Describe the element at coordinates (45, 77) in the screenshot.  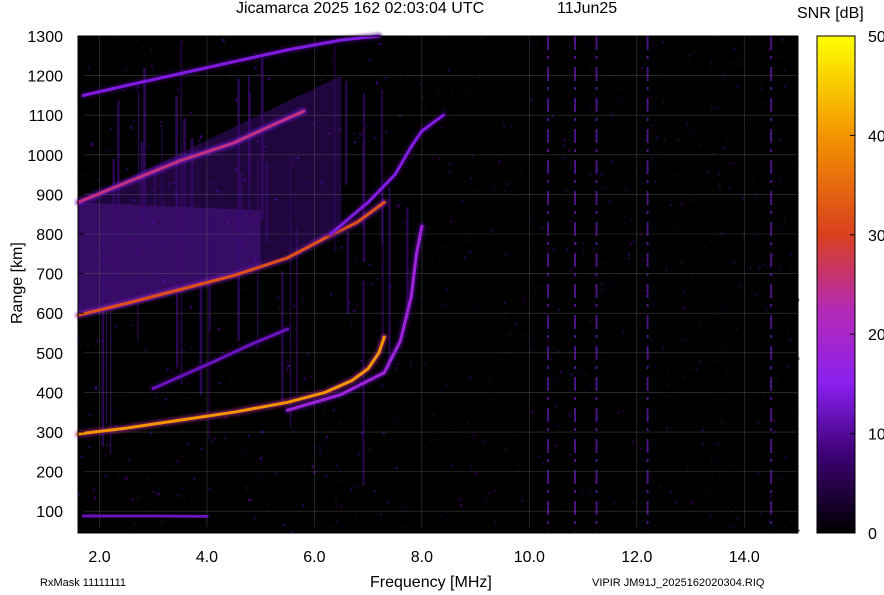
I see `y-tick-label: 1200` at that location.